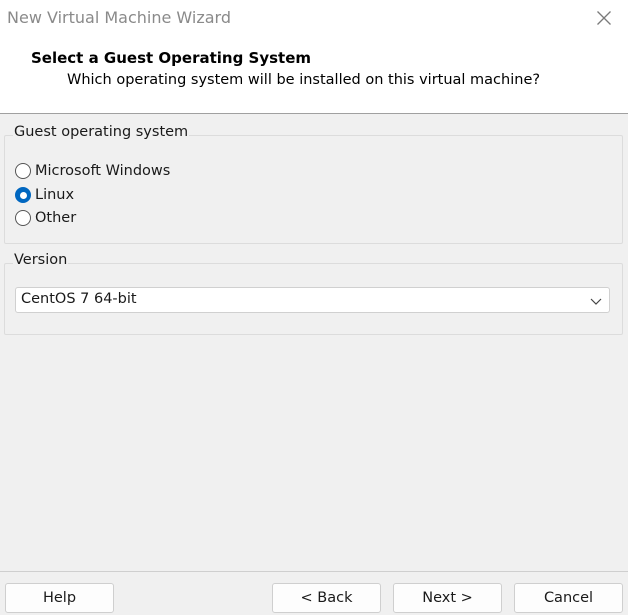 The image size is (628, 615). Describe the element at coordinates (314, 18) in the screenshot. I see `title-bar: New Virtual Machine Wizard` at that location.